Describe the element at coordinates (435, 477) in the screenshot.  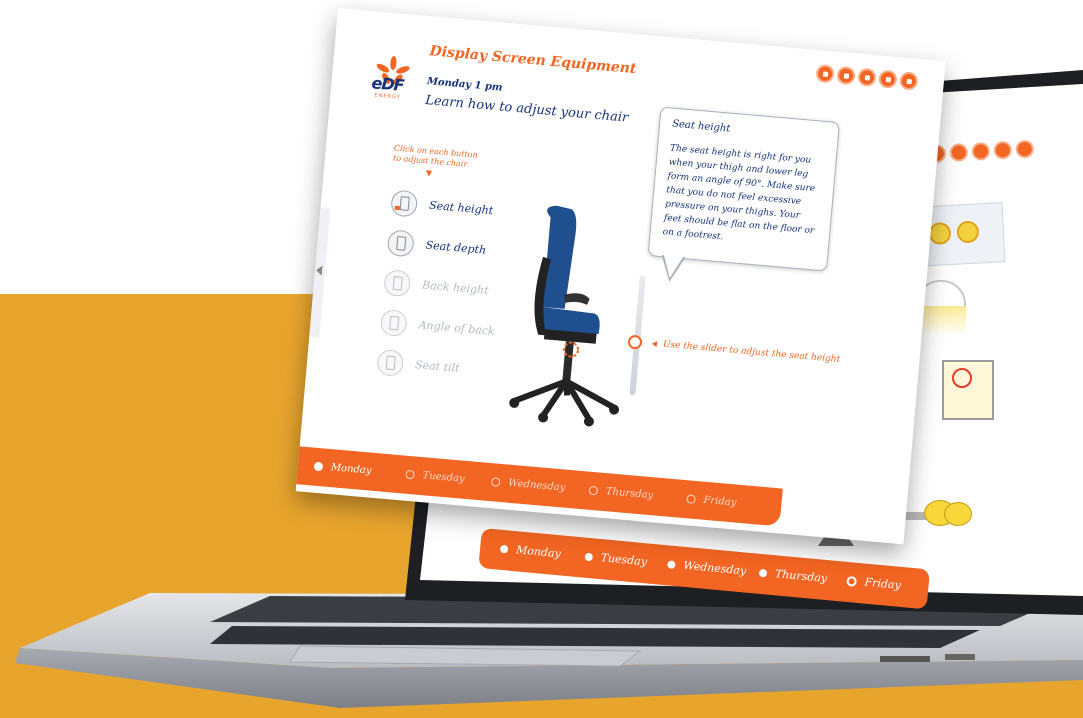
I see `front-day-tuesday: Tuesday` at that location.